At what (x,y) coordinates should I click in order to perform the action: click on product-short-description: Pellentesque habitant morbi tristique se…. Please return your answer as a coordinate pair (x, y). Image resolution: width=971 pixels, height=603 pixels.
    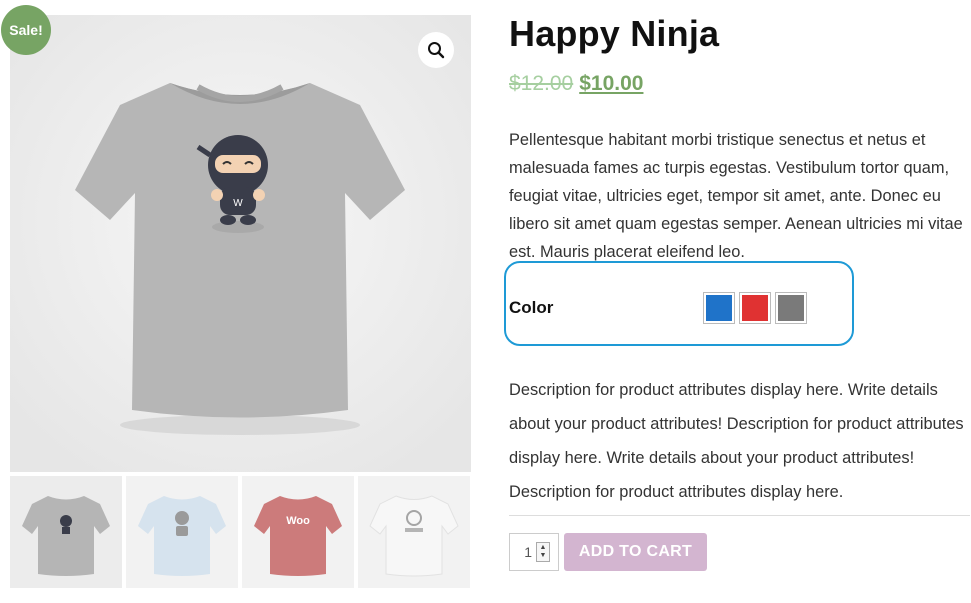
    Looking at the image, I should click on (736, 196).